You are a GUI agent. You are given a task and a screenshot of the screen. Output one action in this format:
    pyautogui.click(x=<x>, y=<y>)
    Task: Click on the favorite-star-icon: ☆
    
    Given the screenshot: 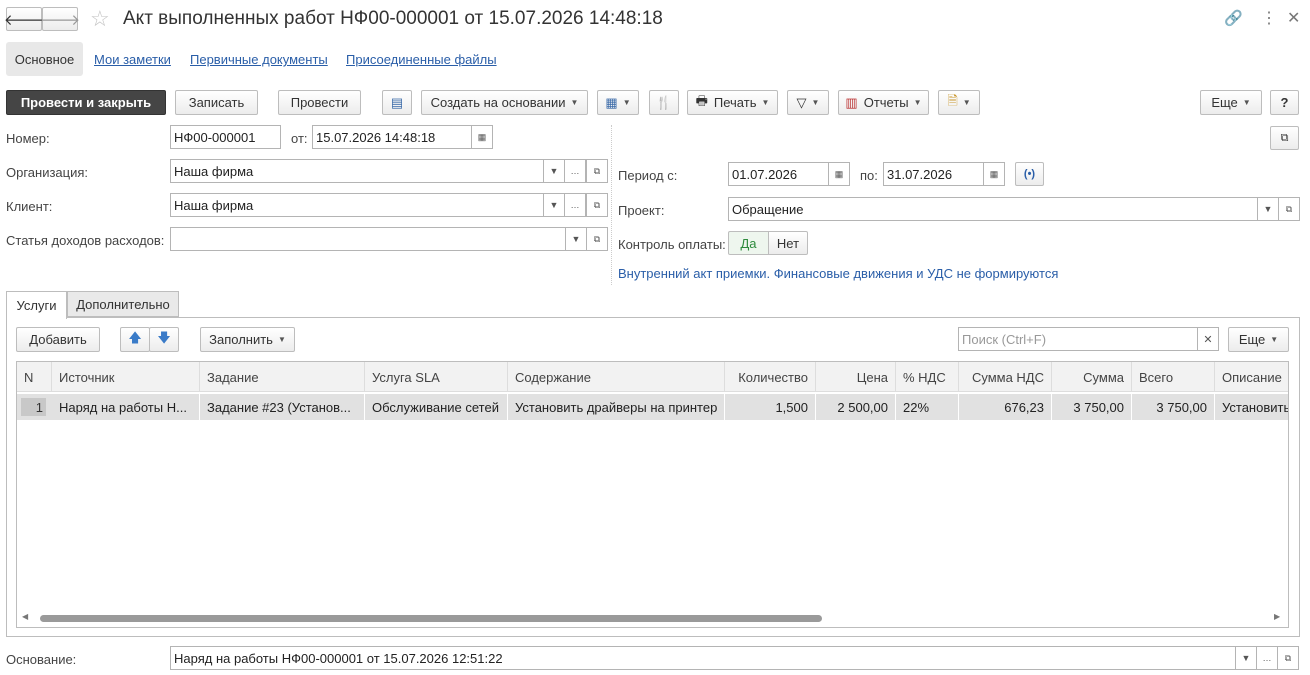 What is the action you would take?
    pyautogui.click(x=100, y=19)
    